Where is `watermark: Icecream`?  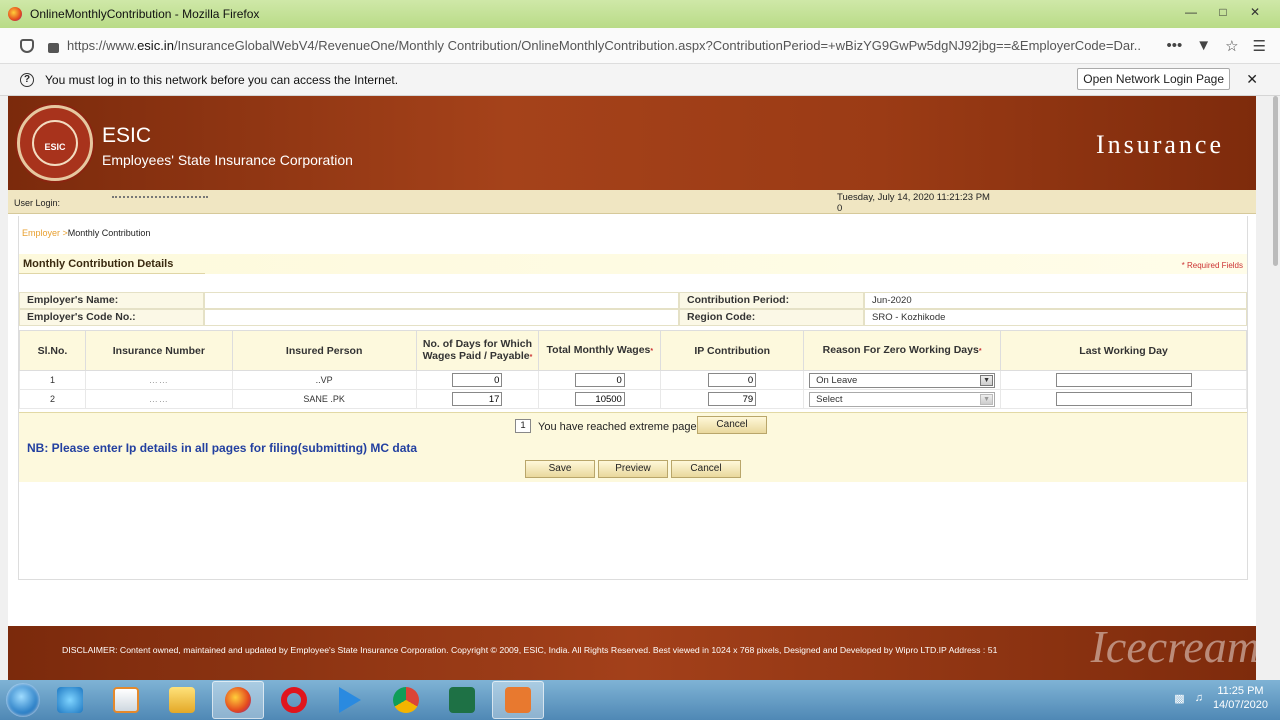 watermark: Icecream is located at coordinates (1175, 646).